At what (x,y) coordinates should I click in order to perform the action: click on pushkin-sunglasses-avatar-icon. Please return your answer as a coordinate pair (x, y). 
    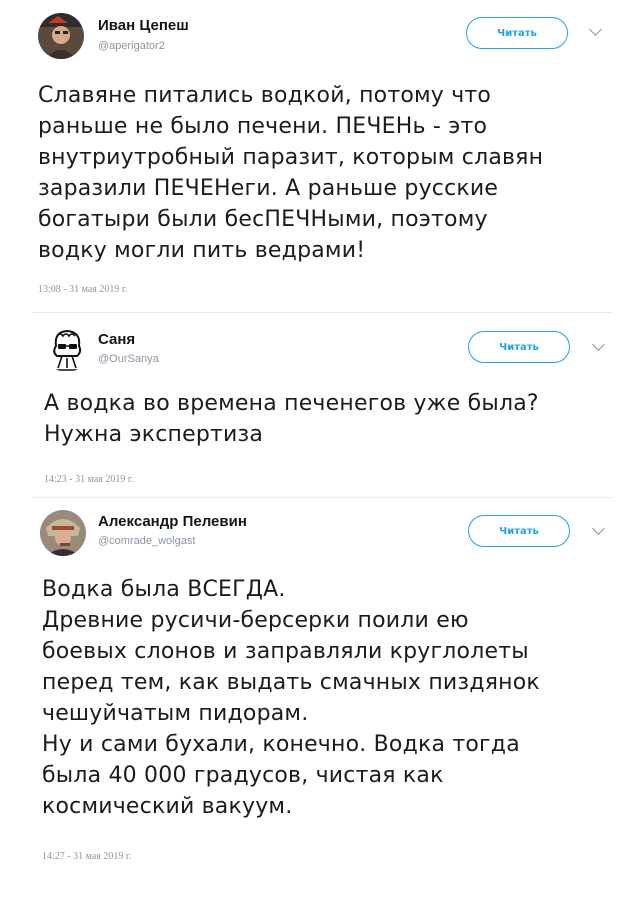
    Looking at the image, I should click on (67, 349).